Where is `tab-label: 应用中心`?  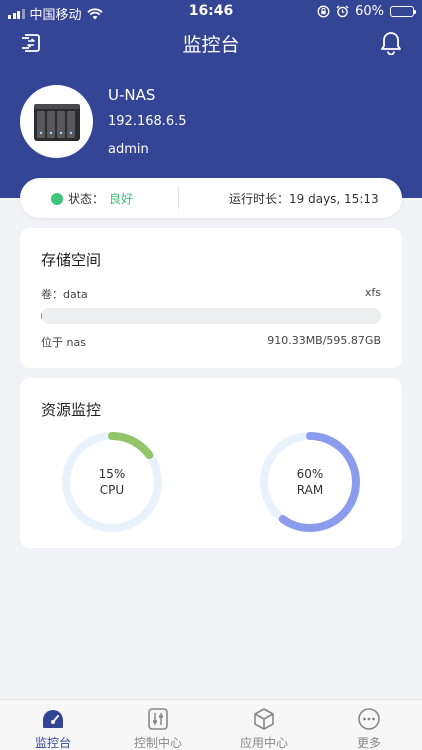 tab-label: 应用中心 is located at coordinates (263, 743).